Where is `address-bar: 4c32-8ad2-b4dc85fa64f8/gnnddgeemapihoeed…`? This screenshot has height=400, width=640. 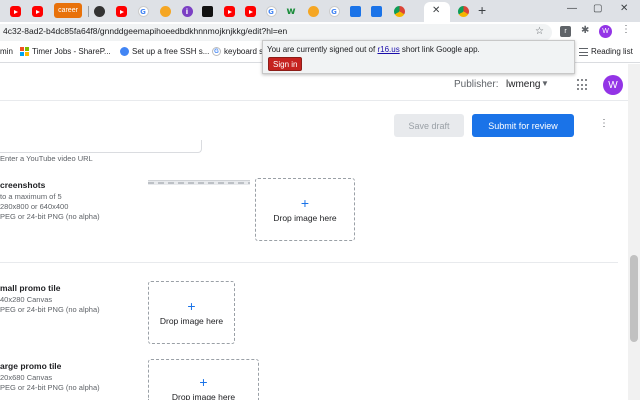 address-bar: 4c32-8ad2-b4dc85fa64f8/gnnddgeemapihoeed… is located at coordinates (276, 32).